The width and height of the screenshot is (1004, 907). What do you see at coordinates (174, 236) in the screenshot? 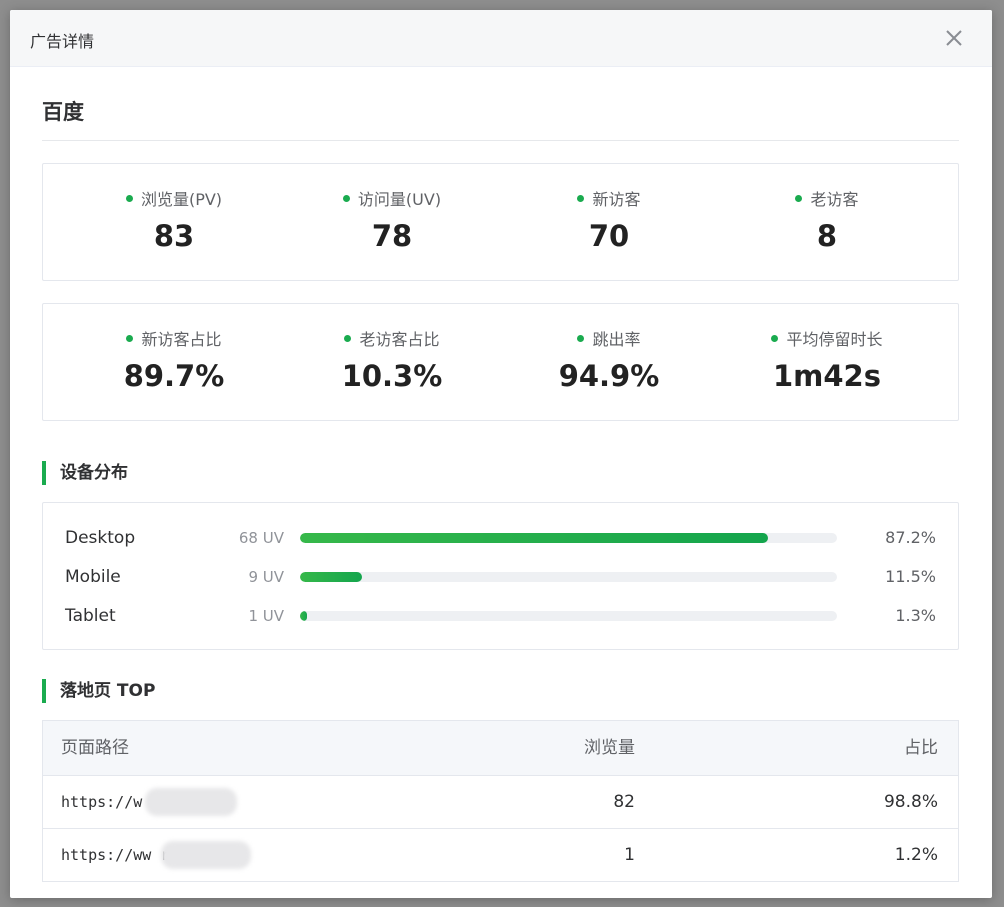
I see `stat-value: 83` at bounding box center [174, 236].